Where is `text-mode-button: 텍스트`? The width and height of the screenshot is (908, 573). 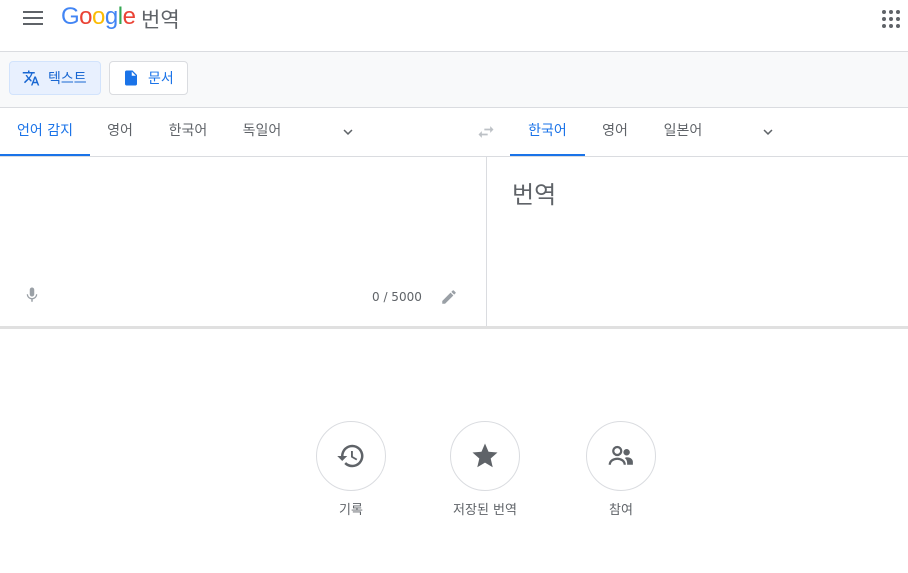 text-mode-button: 텍스트 is located at coordinates (55, 78).